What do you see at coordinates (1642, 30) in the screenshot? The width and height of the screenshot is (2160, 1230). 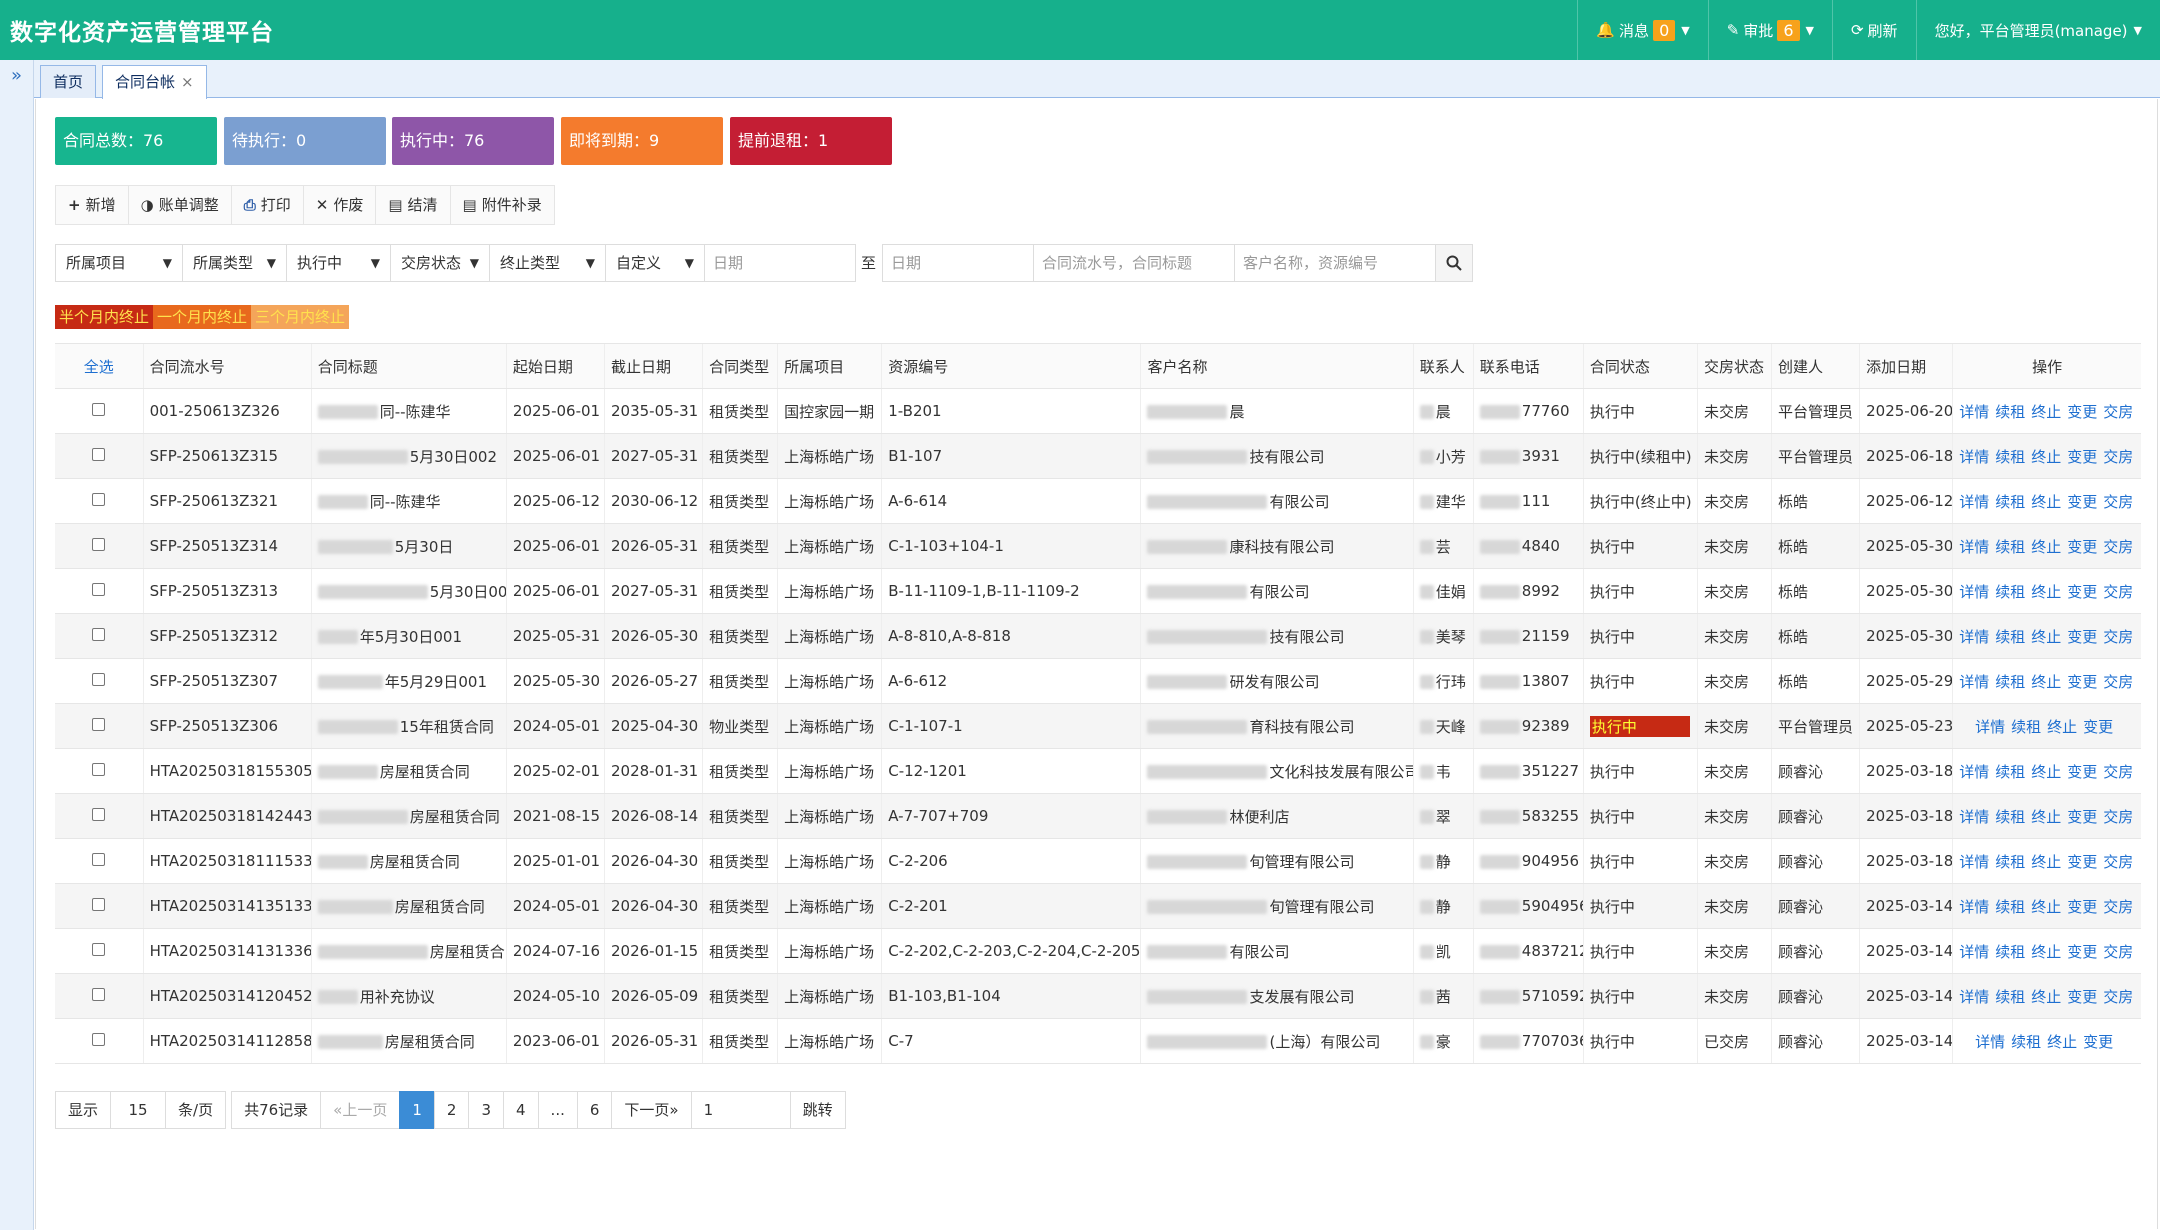 I see `messages-menu: 🔔 消息 0 ▼` at bounding box center [1642, 30].